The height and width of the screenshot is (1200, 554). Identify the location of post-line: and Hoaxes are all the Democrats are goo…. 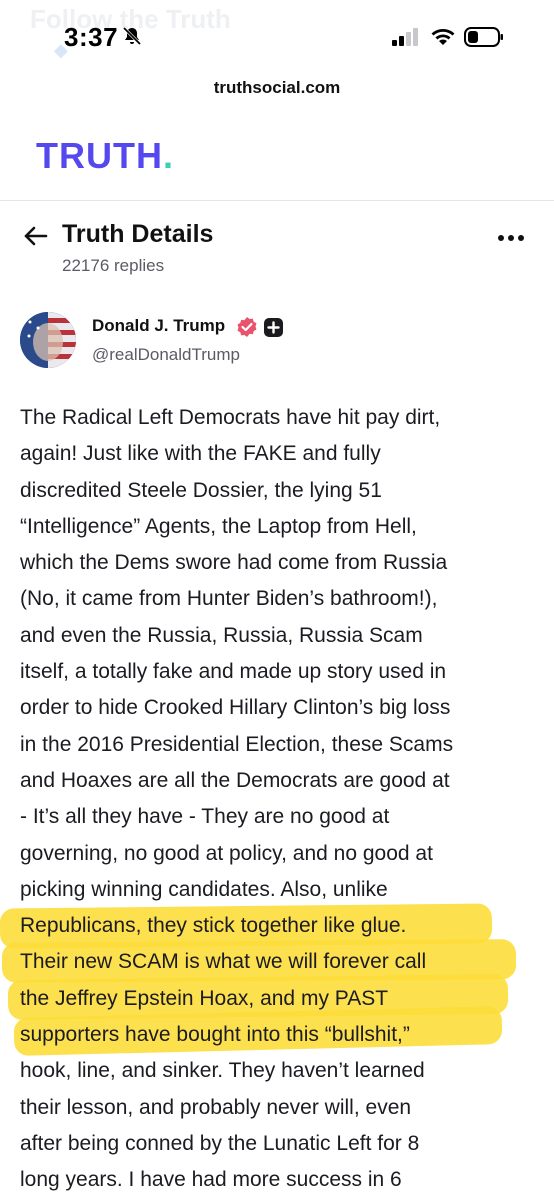
(235, 780).